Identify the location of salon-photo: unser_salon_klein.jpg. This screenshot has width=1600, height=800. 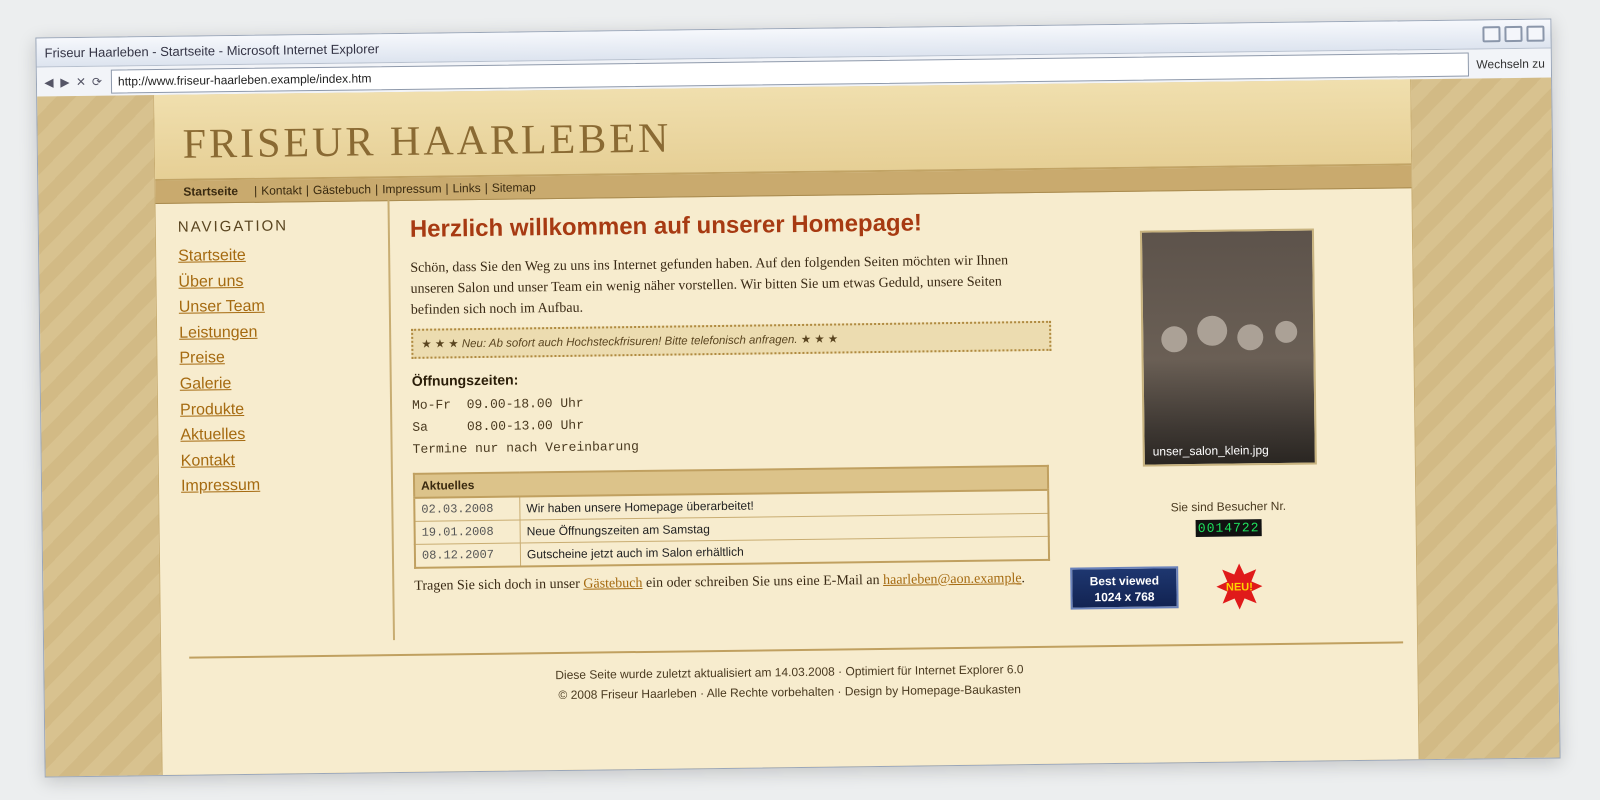
(1228, 347).